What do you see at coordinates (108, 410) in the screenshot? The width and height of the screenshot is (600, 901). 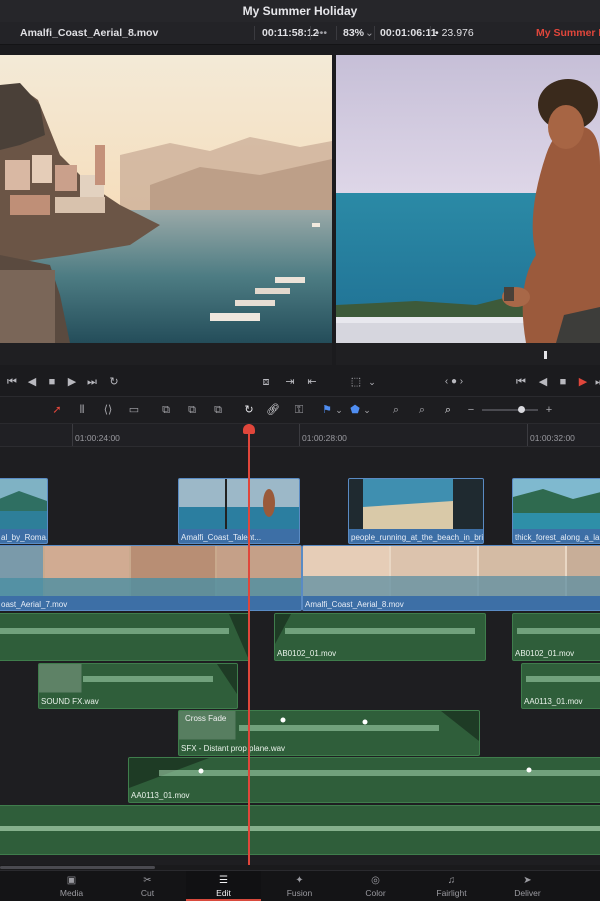 I see `dynamic-trim-icon: ⟨⟩` at bounding box center [108, 410].